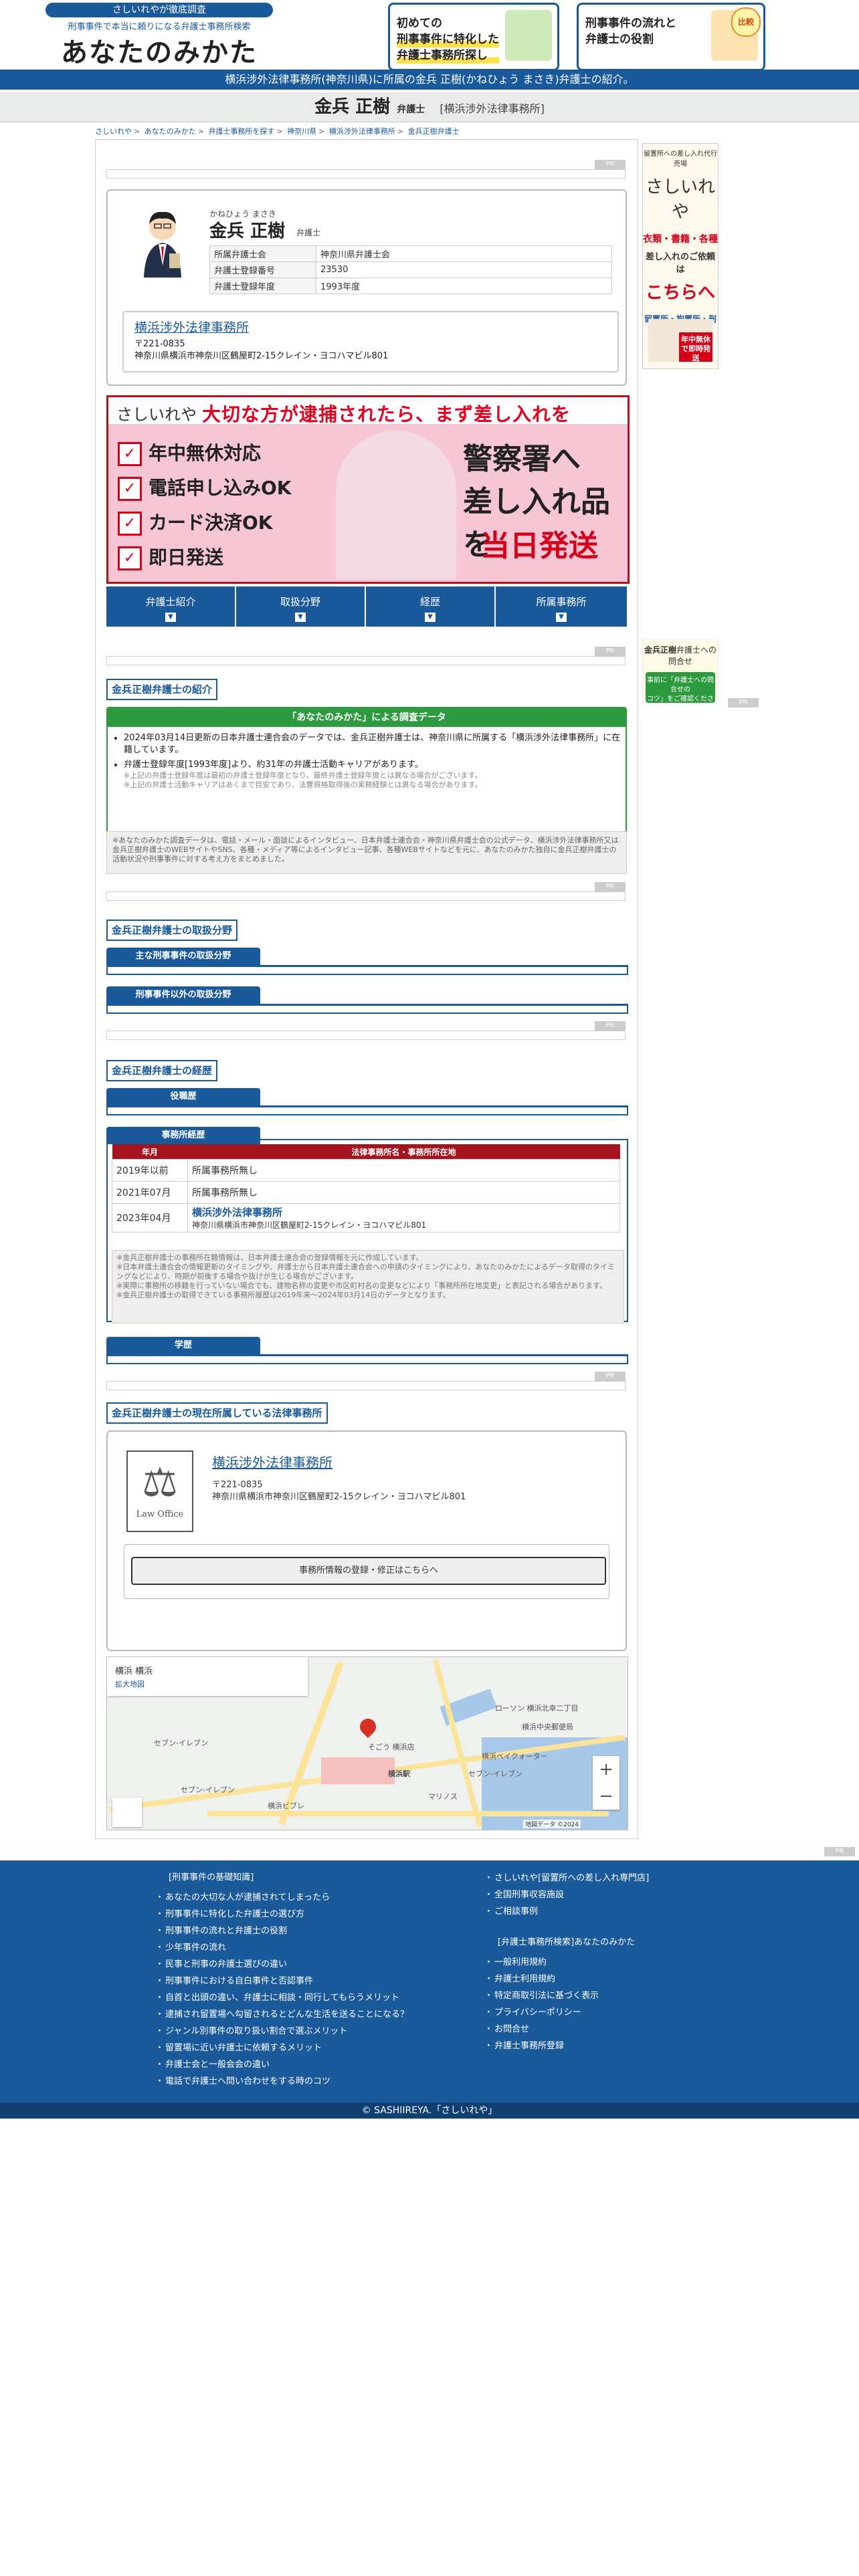 The height and width of the screenshot is (2576, 859). Describe the element at coordinates (606, 1769) in the screenshot. I see `zoom-in-button: +` at that location.